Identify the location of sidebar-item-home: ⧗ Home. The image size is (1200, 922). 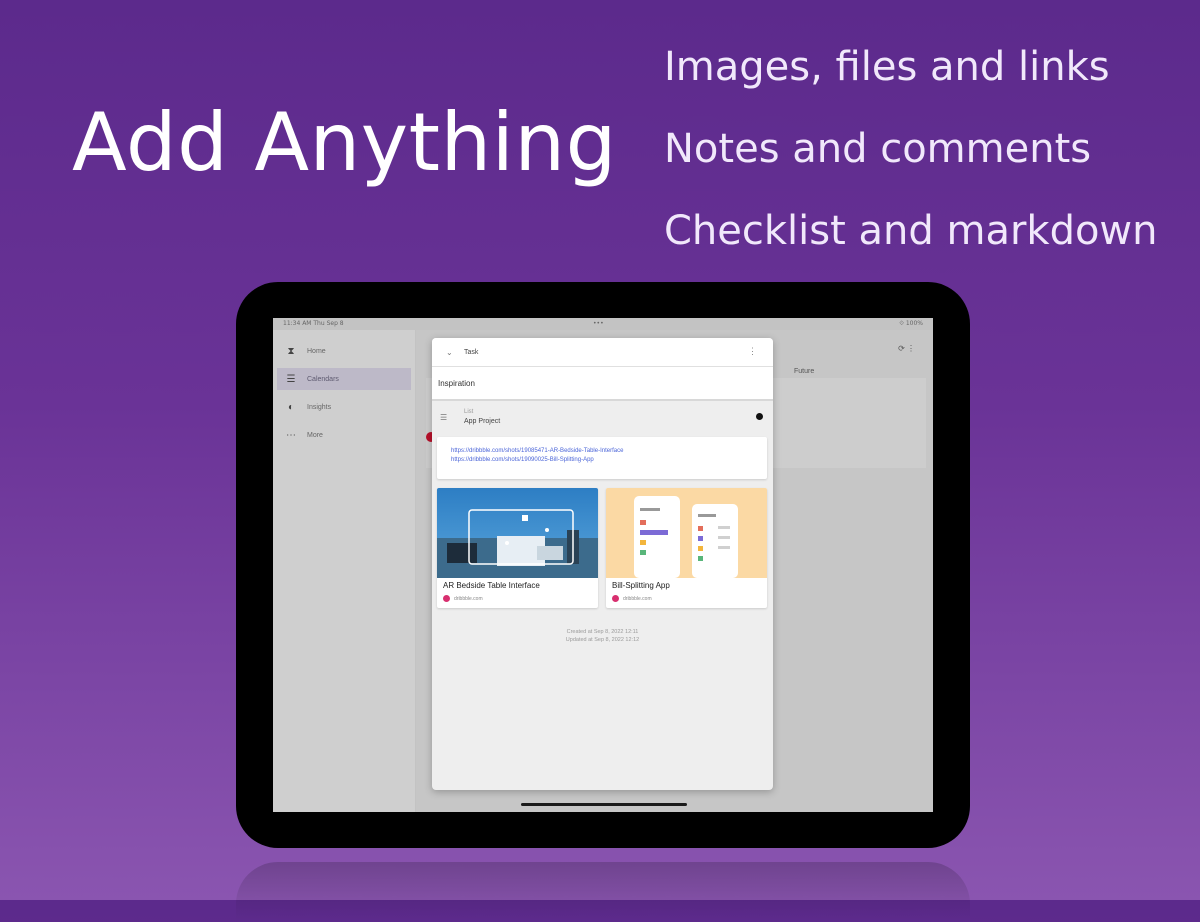
(344, 351).